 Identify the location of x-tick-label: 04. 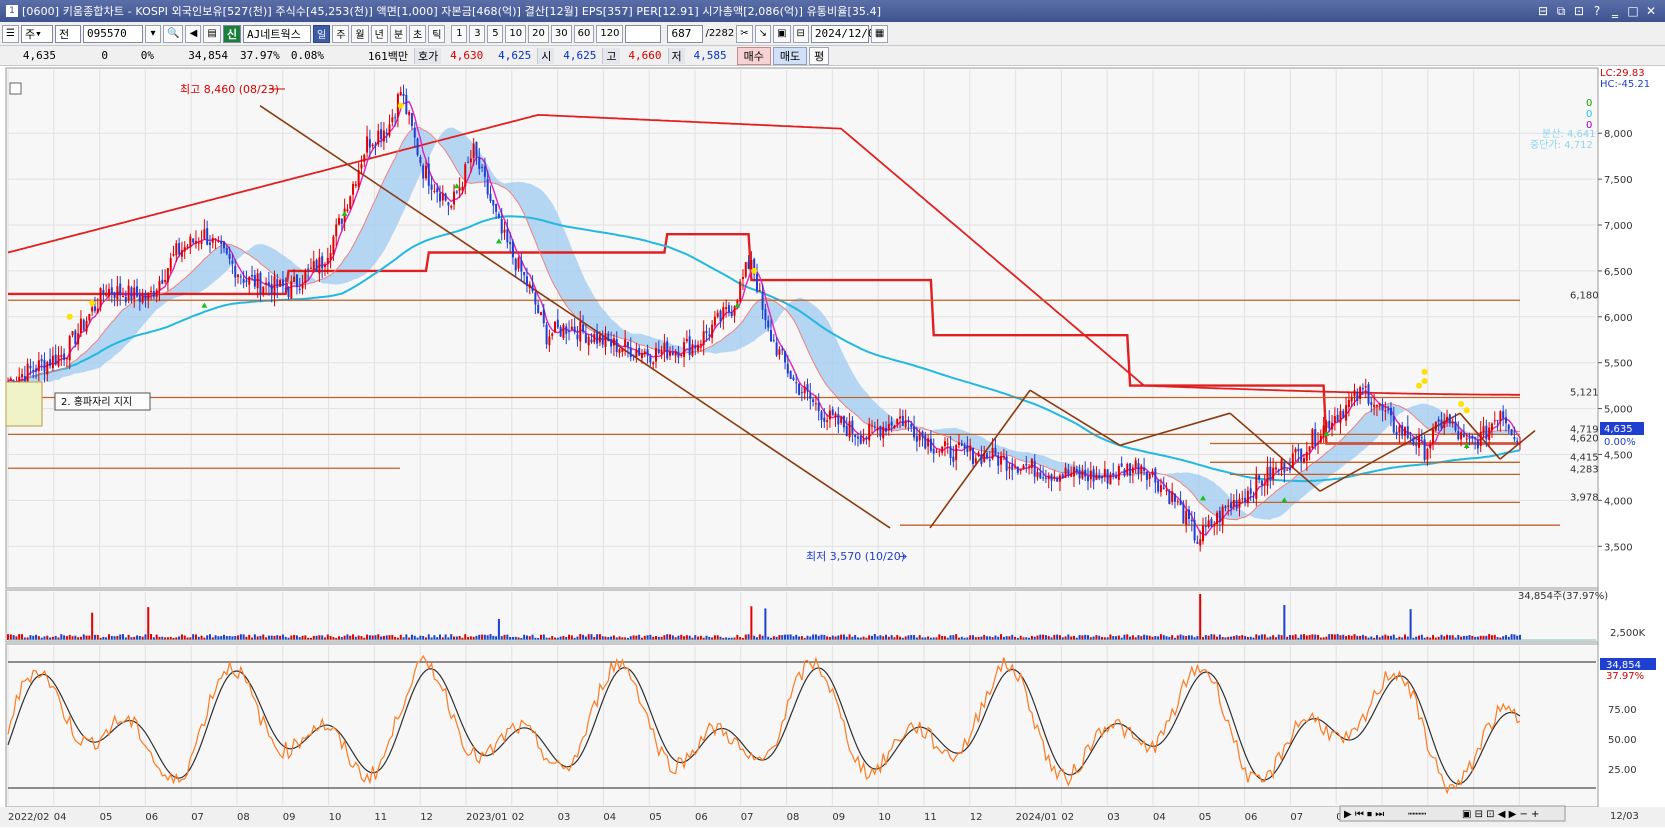
(609, 817).